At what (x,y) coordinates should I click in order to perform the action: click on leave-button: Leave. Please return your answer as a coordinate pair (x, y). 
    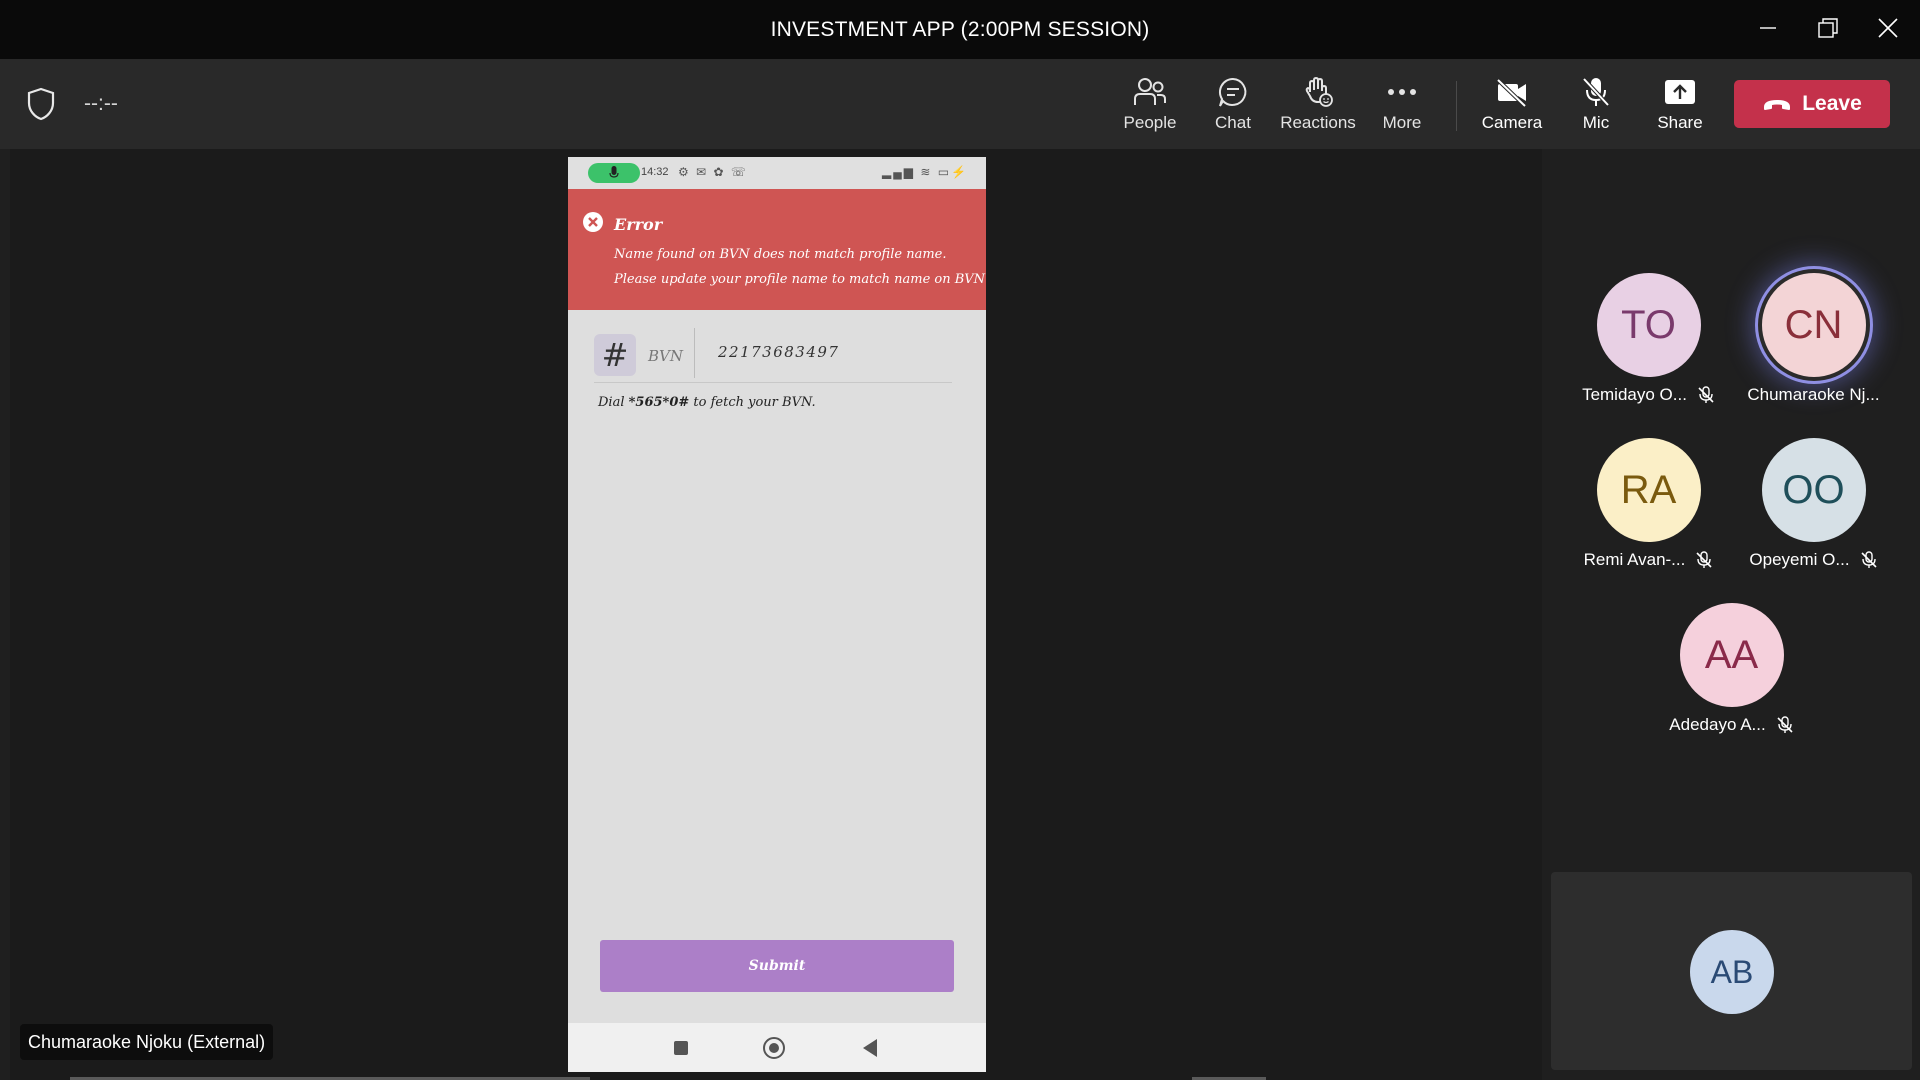
    Looking at the image, I should click on (1812, 104).